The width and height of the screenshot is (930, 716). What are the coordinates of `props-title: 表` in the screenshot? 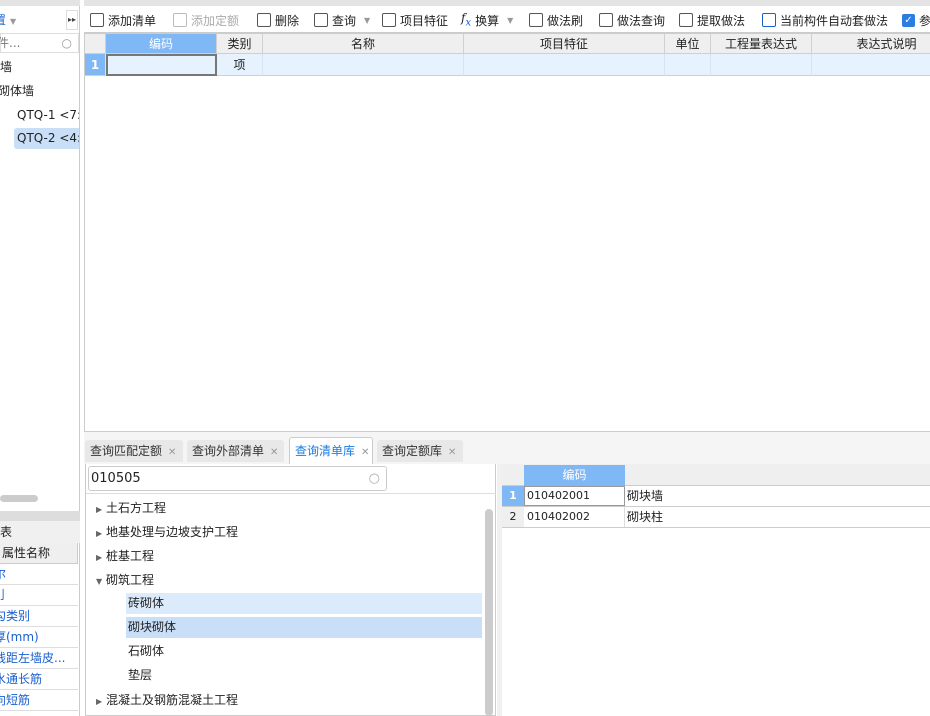 It's located at (40, 532).